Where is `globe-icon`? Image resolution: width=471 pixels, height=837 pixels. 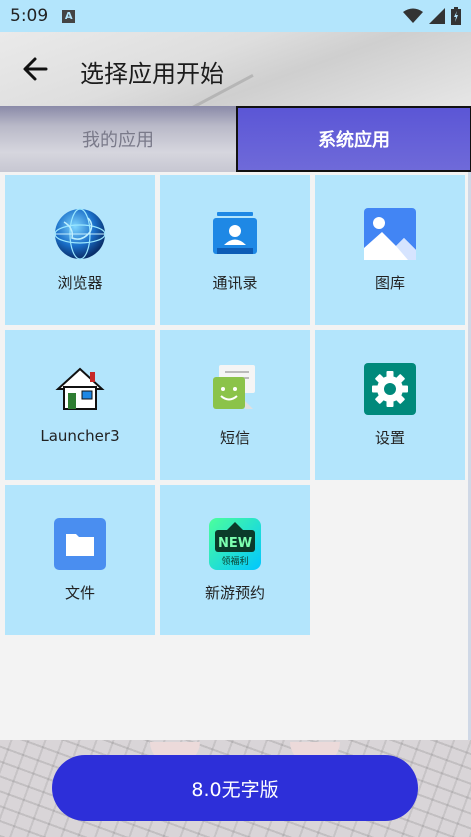 globe-icon is located at coordinates (80, 234).